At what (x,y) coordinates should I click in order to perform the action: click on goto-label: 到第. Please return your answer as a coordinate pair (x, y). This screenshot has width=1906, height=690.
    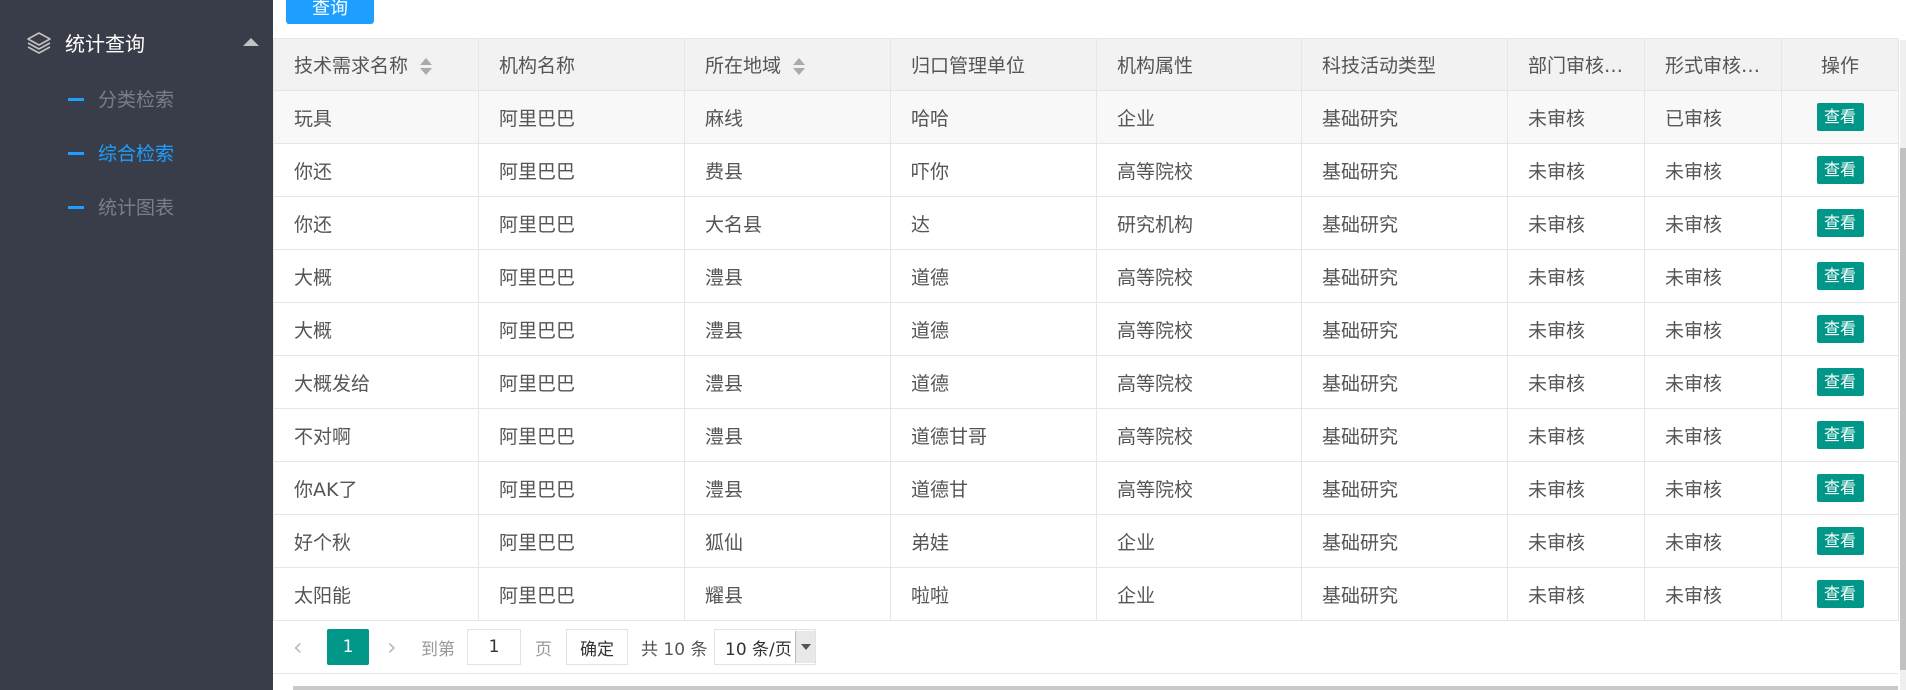
    Looking at the image, I should click on (438, 649).